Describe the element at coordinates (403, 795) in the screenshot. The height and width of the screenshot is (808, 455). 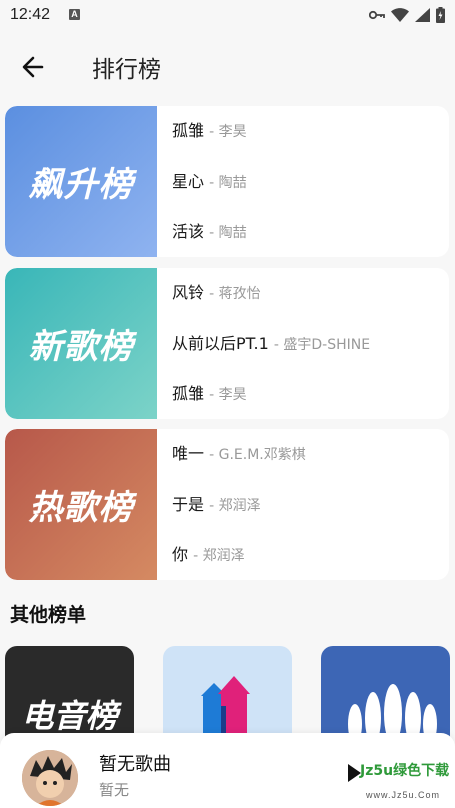
I see `watermark-url: www.Jz5u.Com` at that location.